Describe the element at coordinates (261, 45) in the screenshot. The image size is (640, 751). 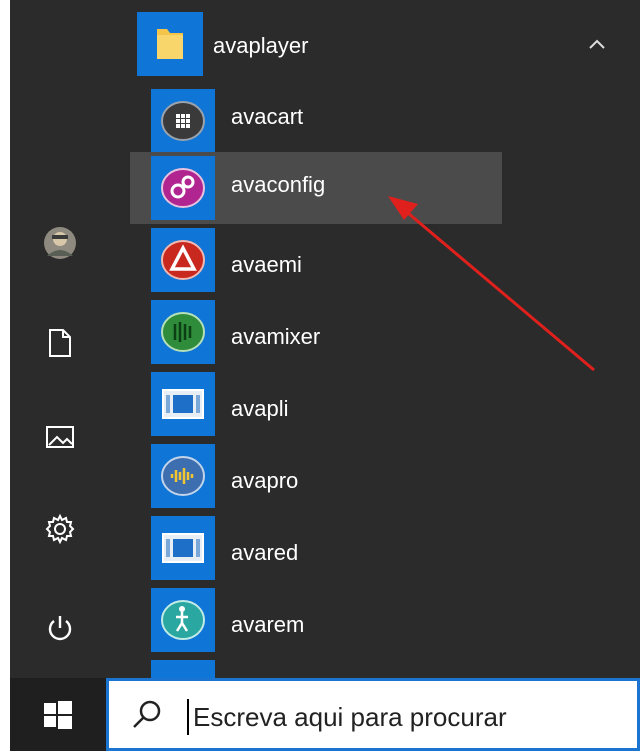
I see `folder-label: avaplayer` at that location.